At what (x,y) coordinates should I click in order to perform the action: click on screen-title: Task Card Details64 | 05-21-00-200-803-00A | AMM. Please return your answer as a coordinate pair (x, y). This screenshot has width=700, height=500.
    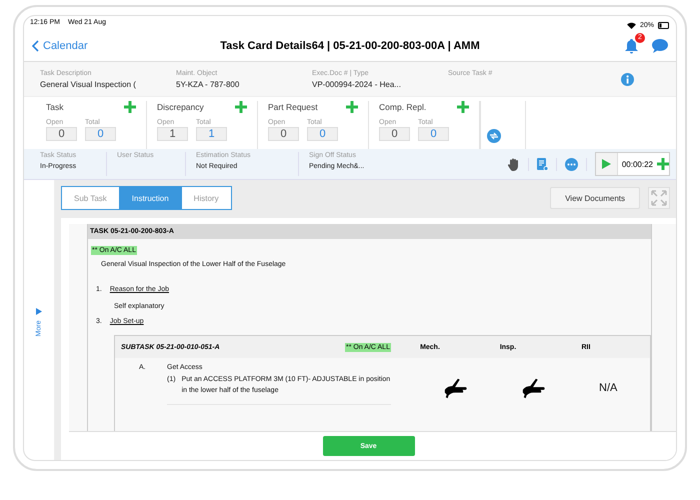
    Looking at the image, I should click on (350, 46).